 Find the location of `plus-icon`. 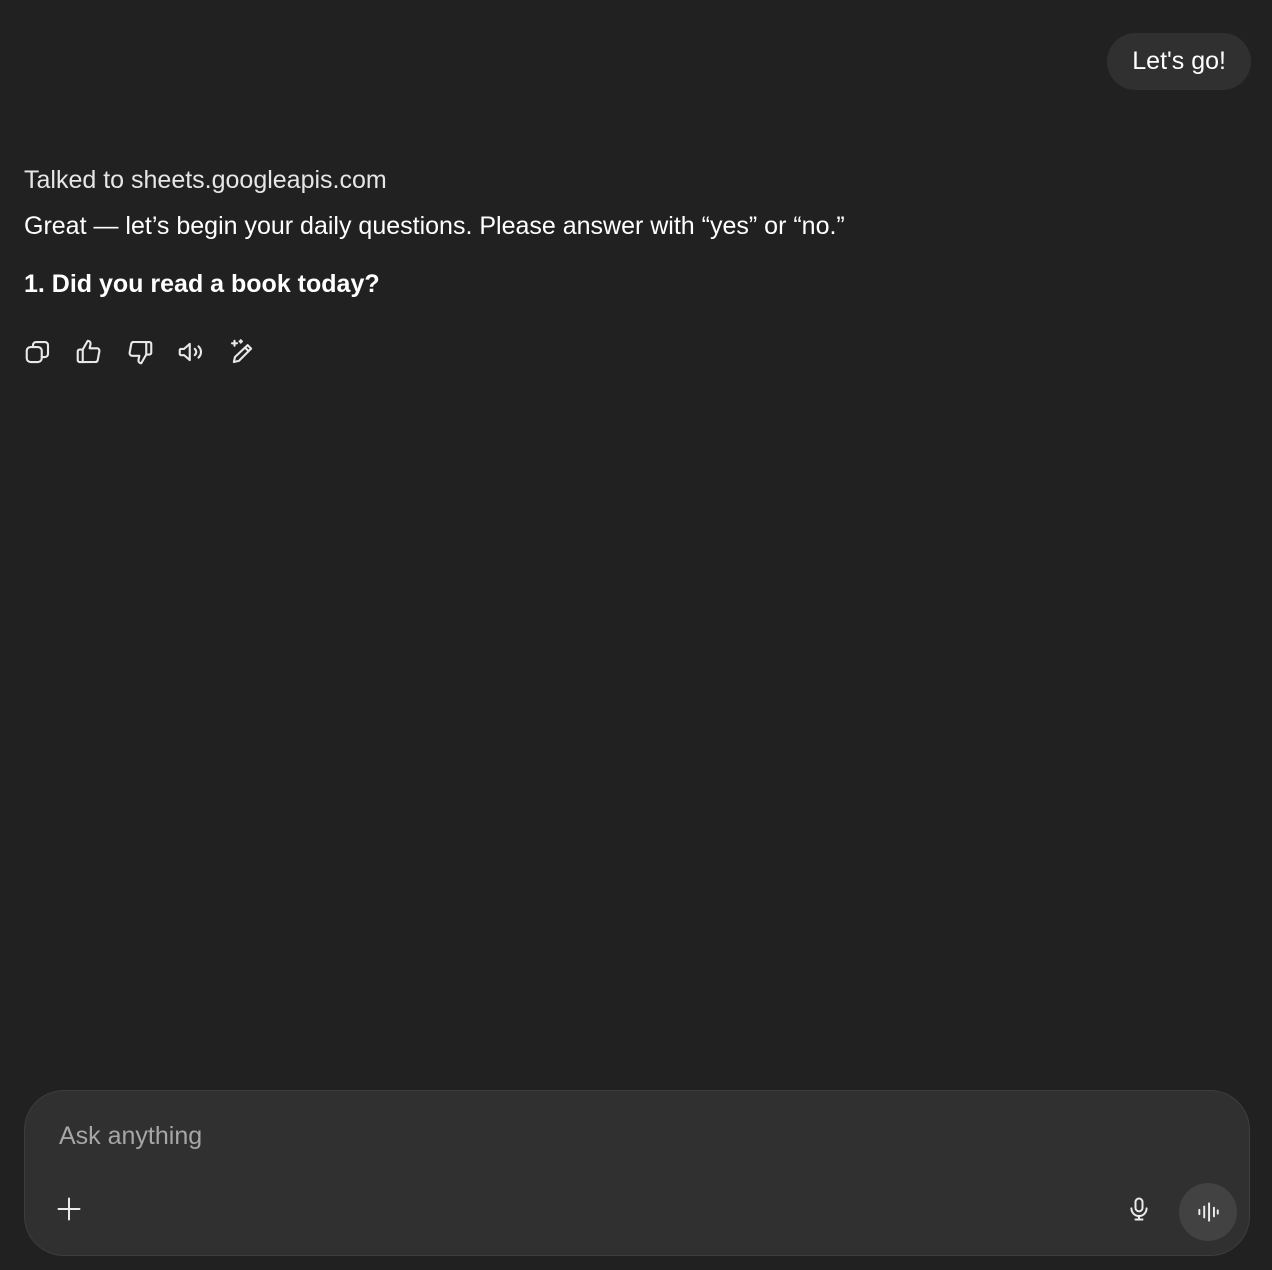

plus-icon is located at coordinates (69, 1209).